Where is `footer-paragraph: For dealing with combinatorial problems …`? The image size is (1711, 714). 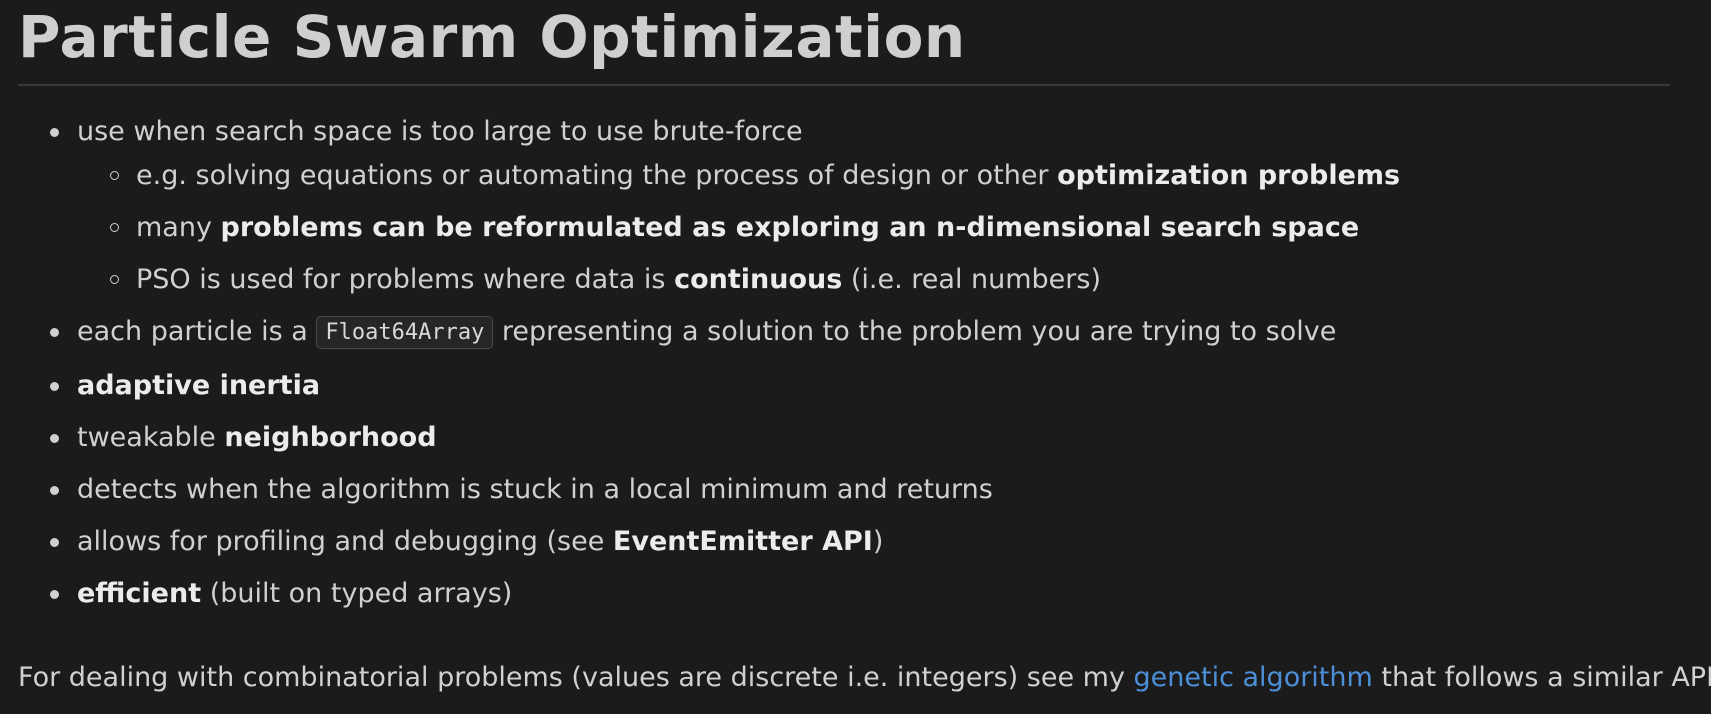 footer-paragraph: For dealing with combinatorial problems … is located at coordinates (864, 678).